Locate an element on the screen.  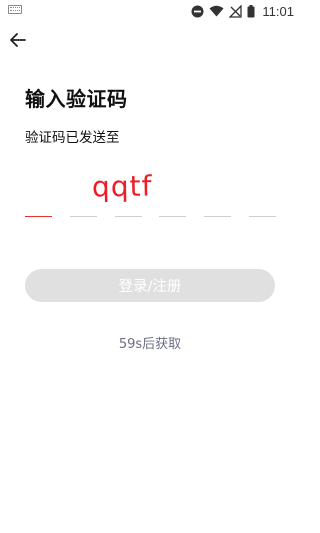
verification-code-input is located at coordinates (150, 210).